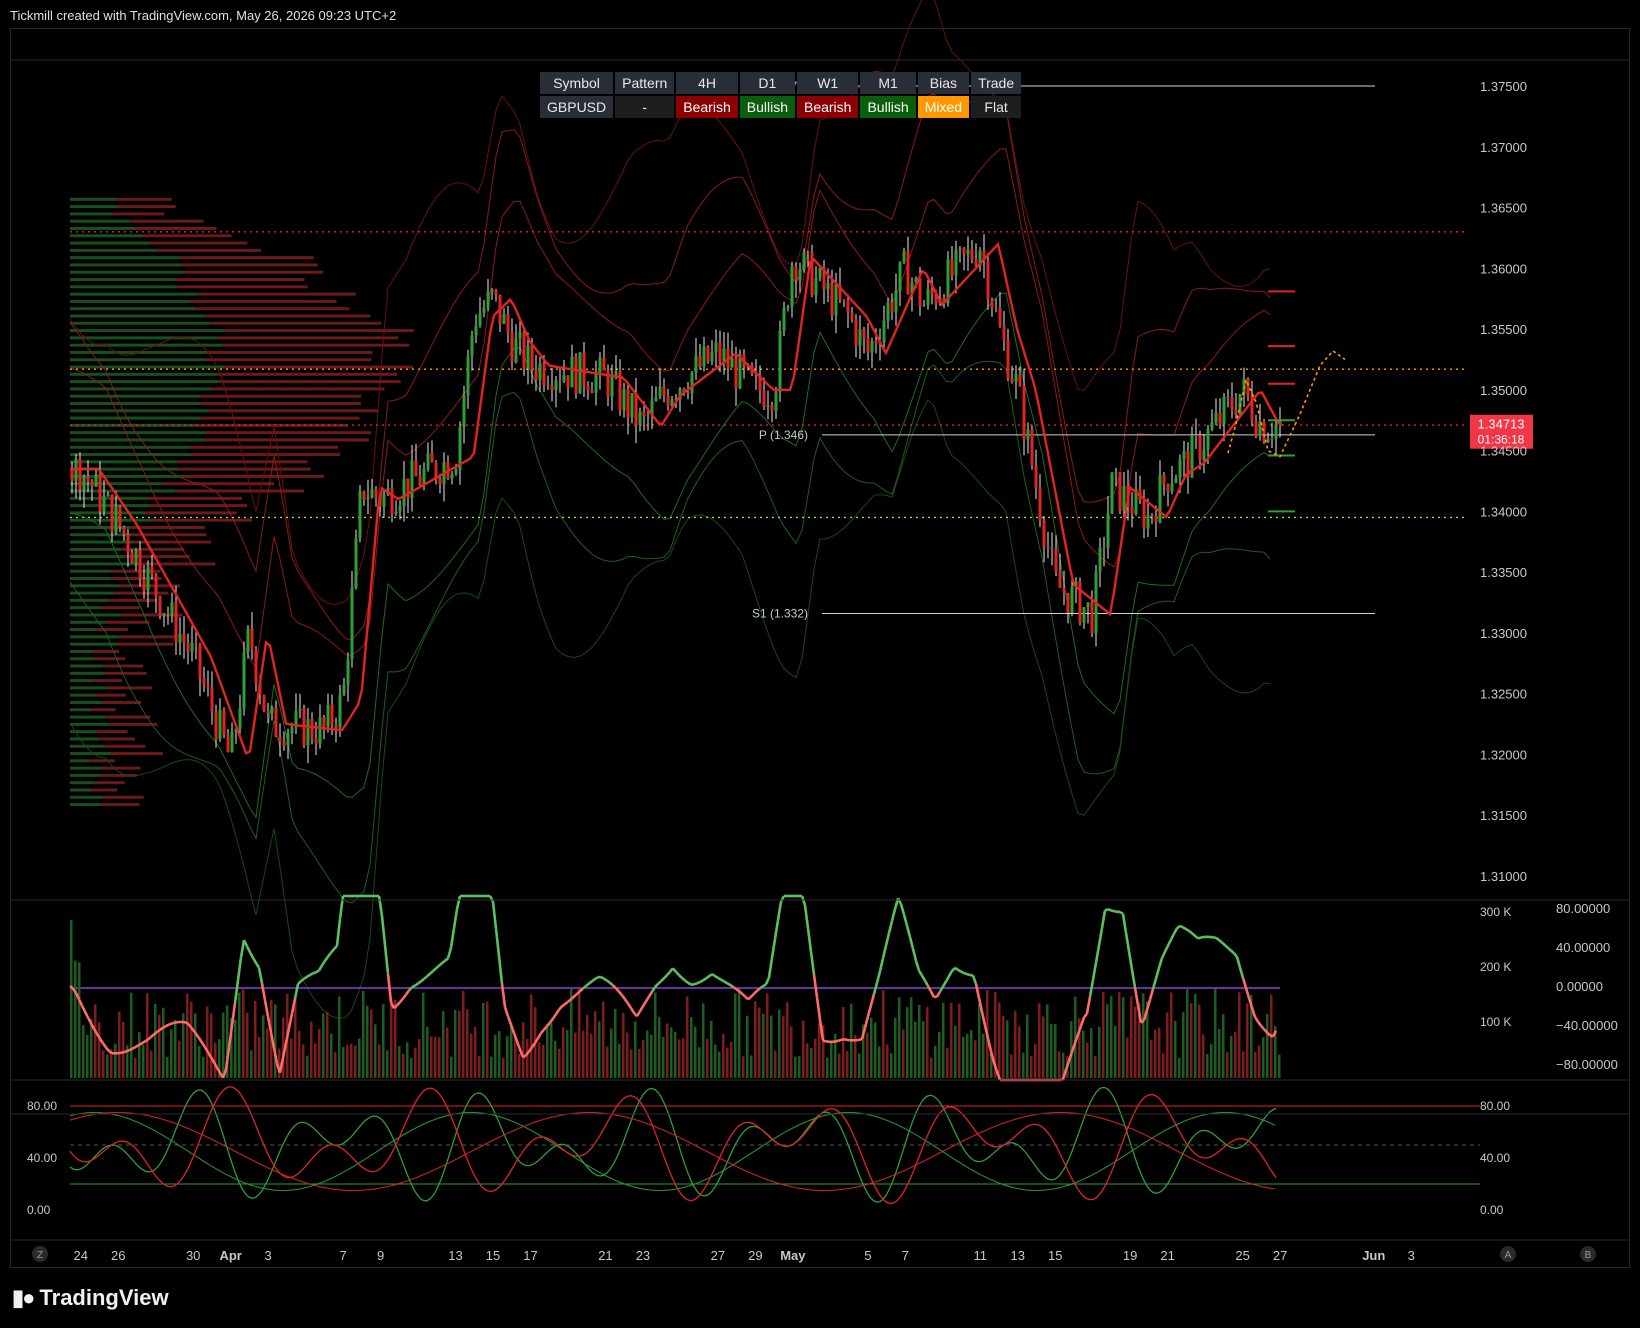  Describe the element at coordinates (645, 83) in the screenshot. I see `summary-header-1: Pattern` at that location.